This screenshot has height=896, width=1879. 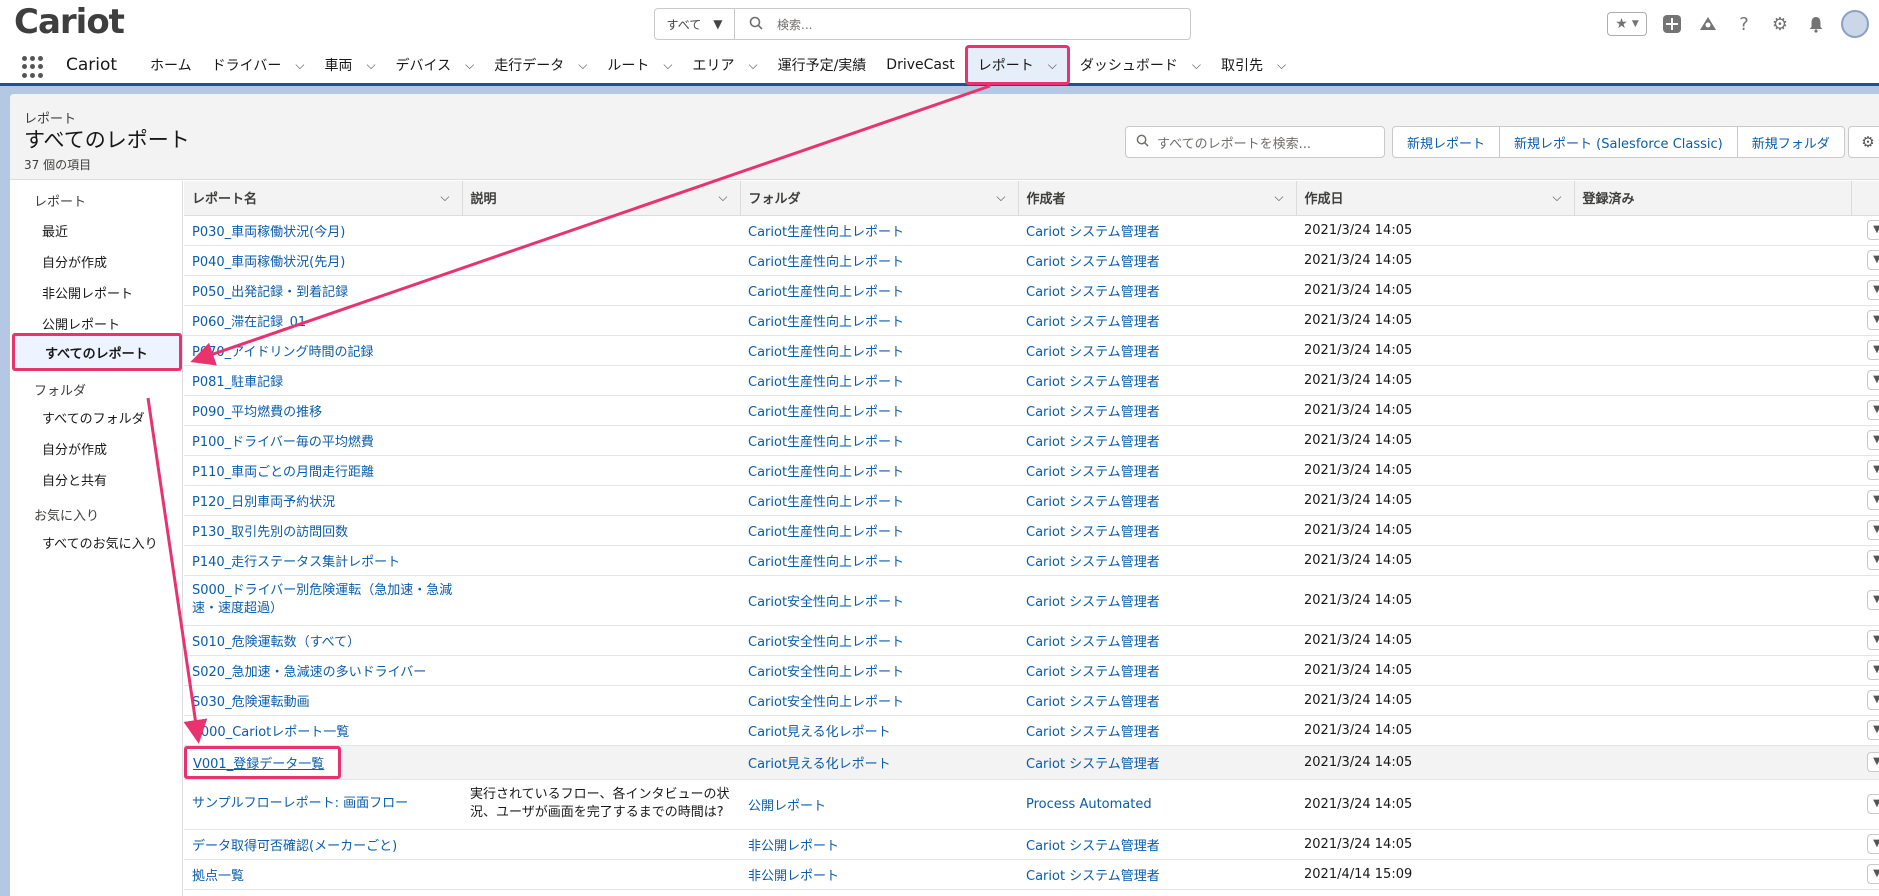 I want to click on nav-item-0: ホーム, so click(x=171, y=65).